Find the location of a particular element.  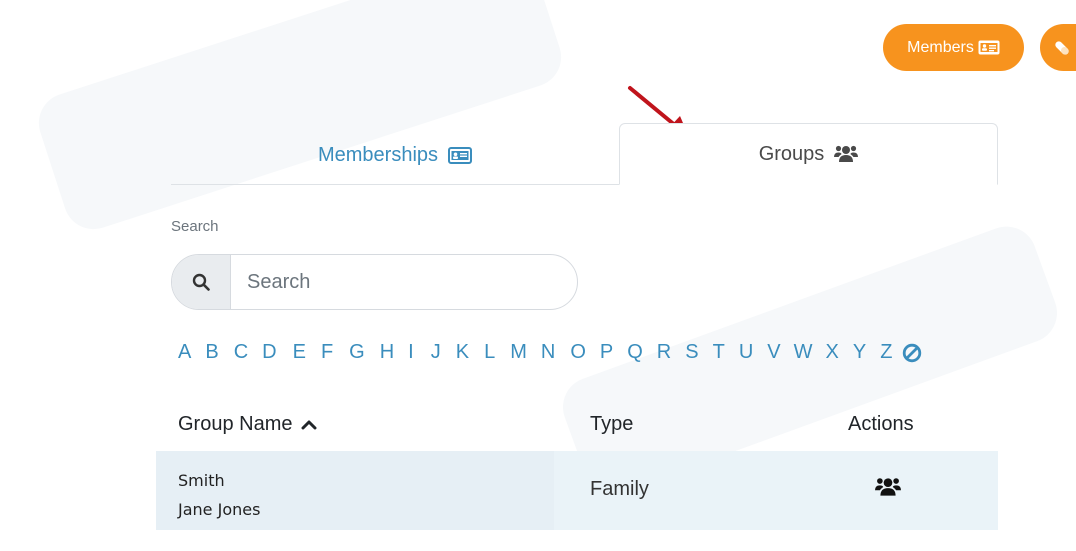

letter-t: T is located at coordinates (719, 352).